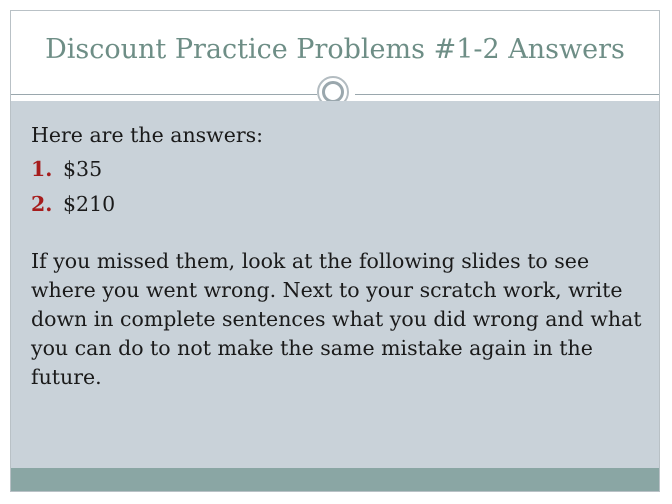  Describe the element at coordinates (42, 169) in the screenshot. I see `list-number: 1.` at that location.